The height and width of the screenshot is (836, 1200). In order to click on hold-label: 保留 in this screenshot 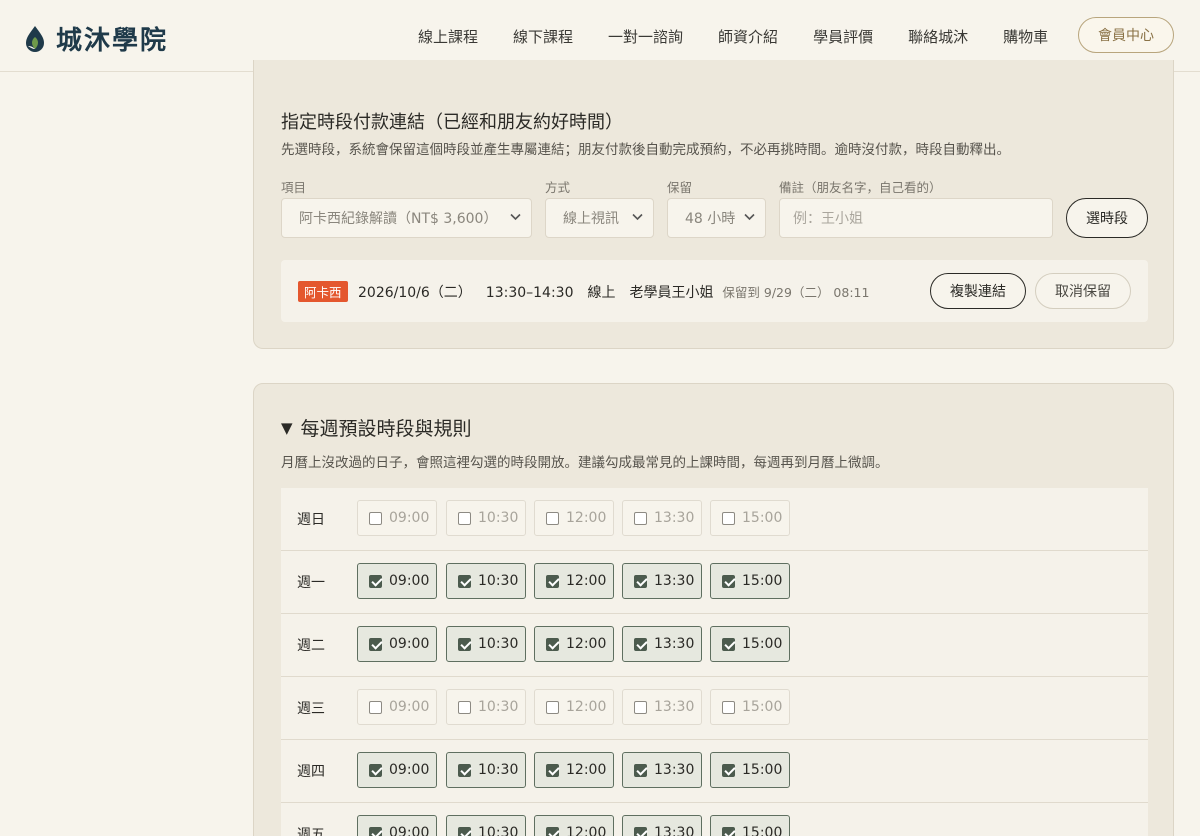, I will do `click(680, 187)`.